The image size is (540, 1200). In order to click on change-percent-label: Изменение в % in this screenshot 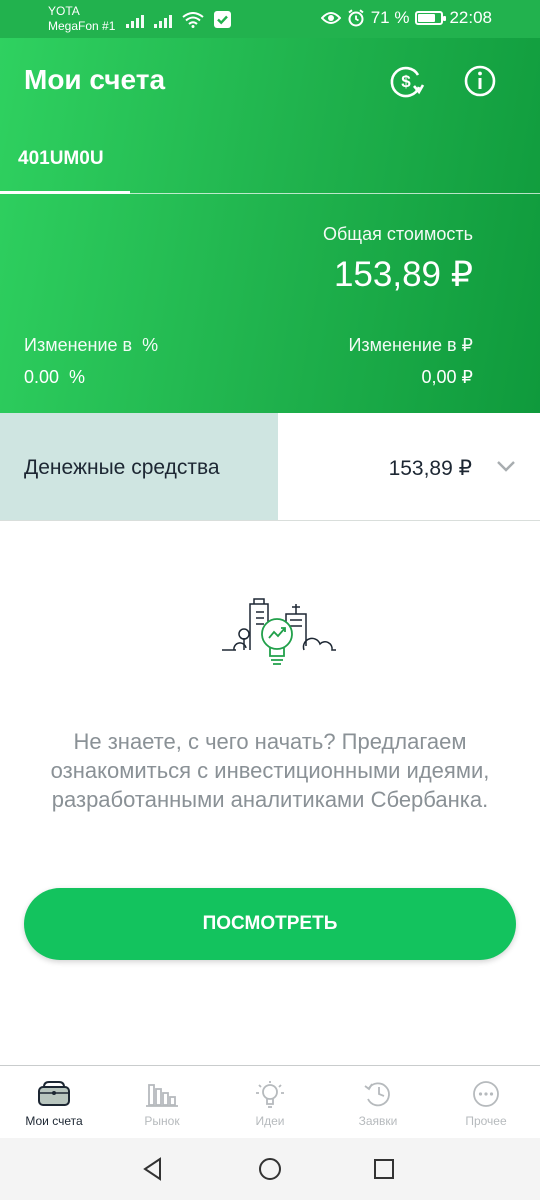, I will do `click(91, 345)`.